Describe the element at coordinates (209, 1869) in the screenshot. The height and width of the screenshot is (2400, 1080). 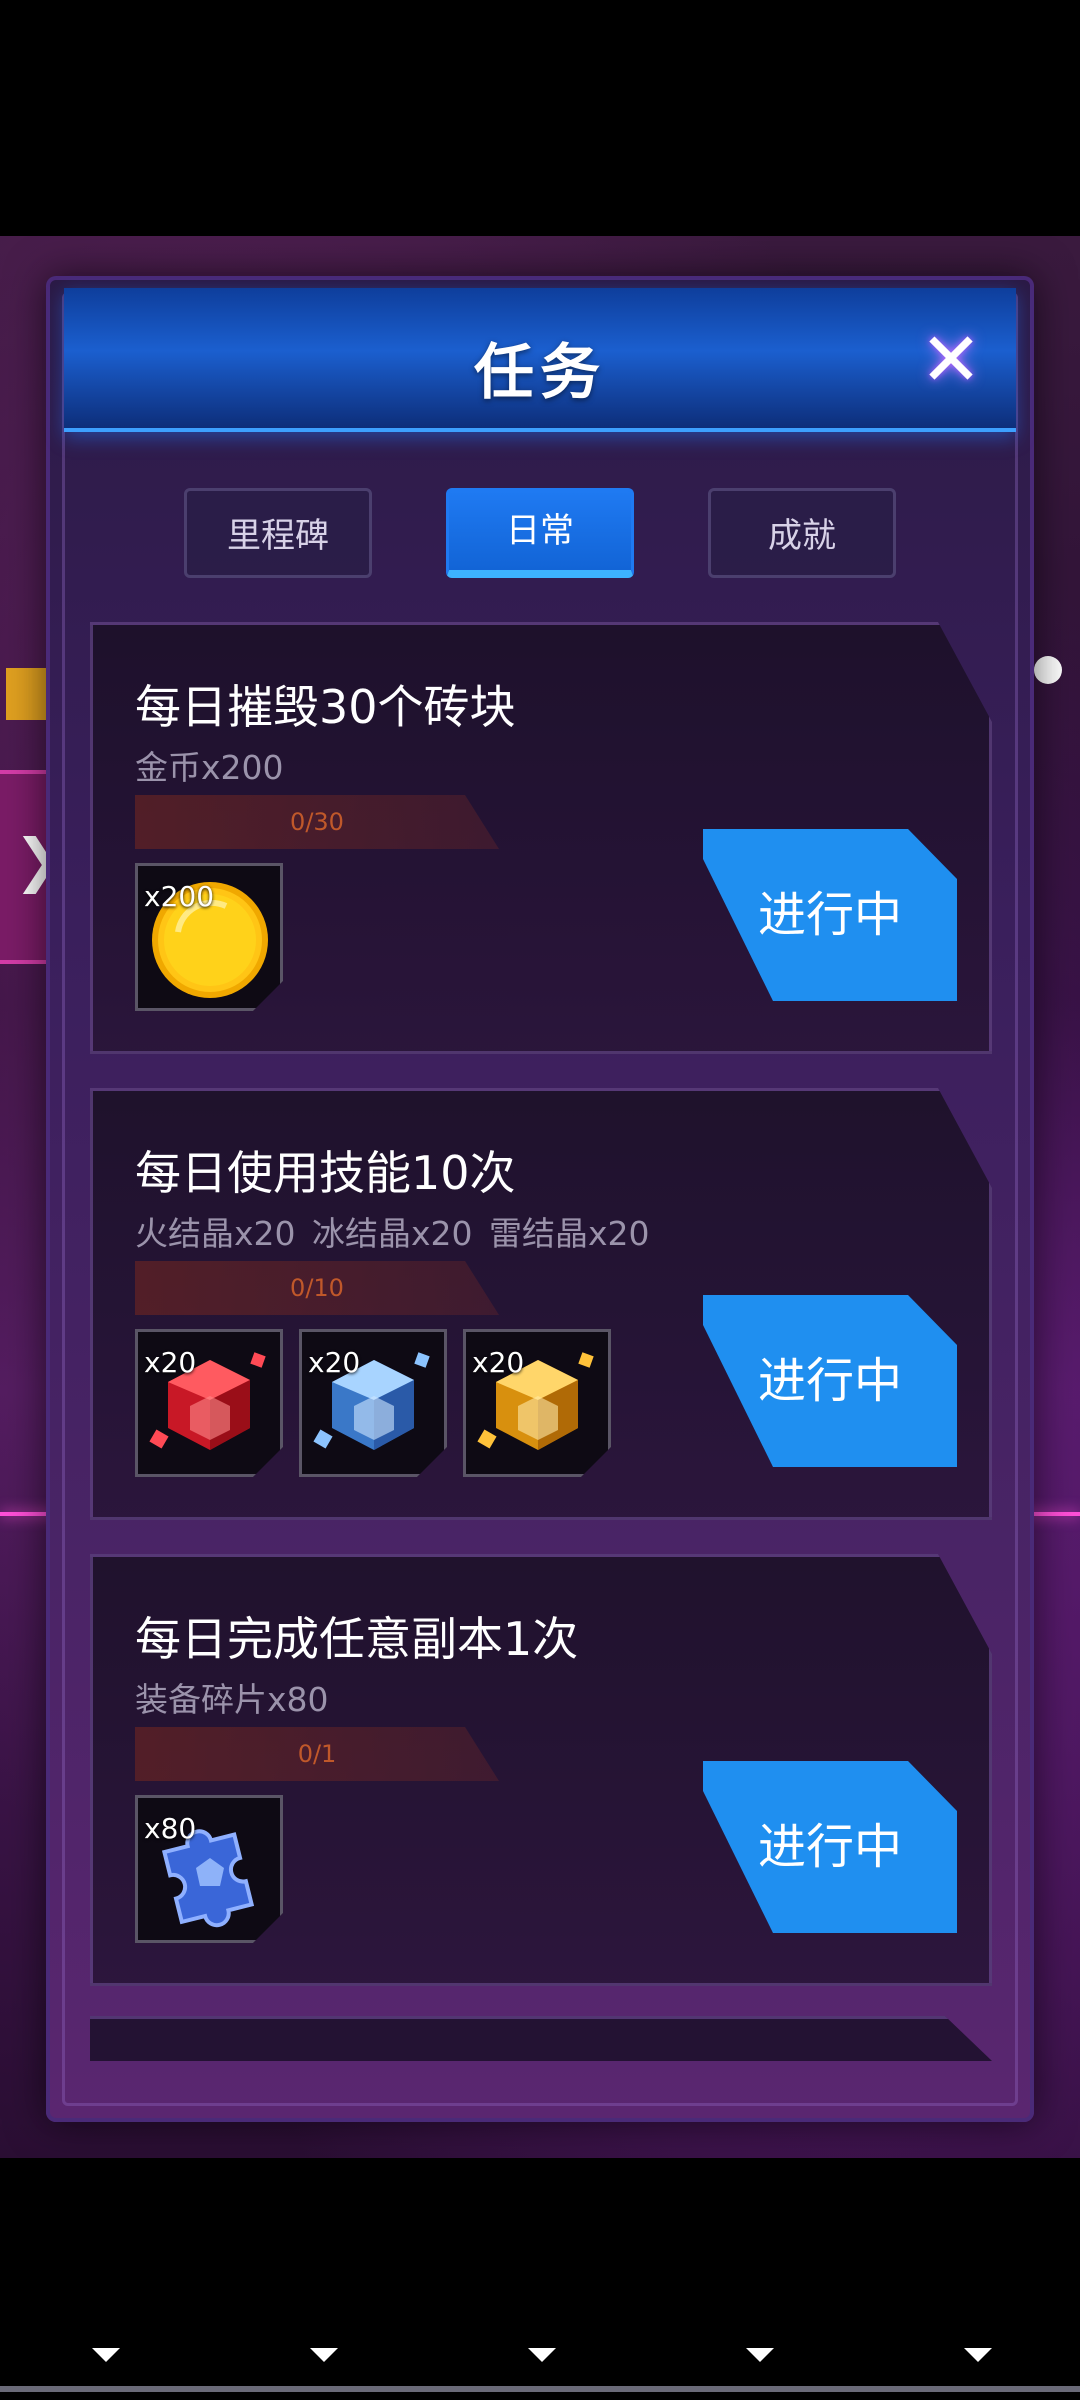
I see `reward-item: x80` at that location.